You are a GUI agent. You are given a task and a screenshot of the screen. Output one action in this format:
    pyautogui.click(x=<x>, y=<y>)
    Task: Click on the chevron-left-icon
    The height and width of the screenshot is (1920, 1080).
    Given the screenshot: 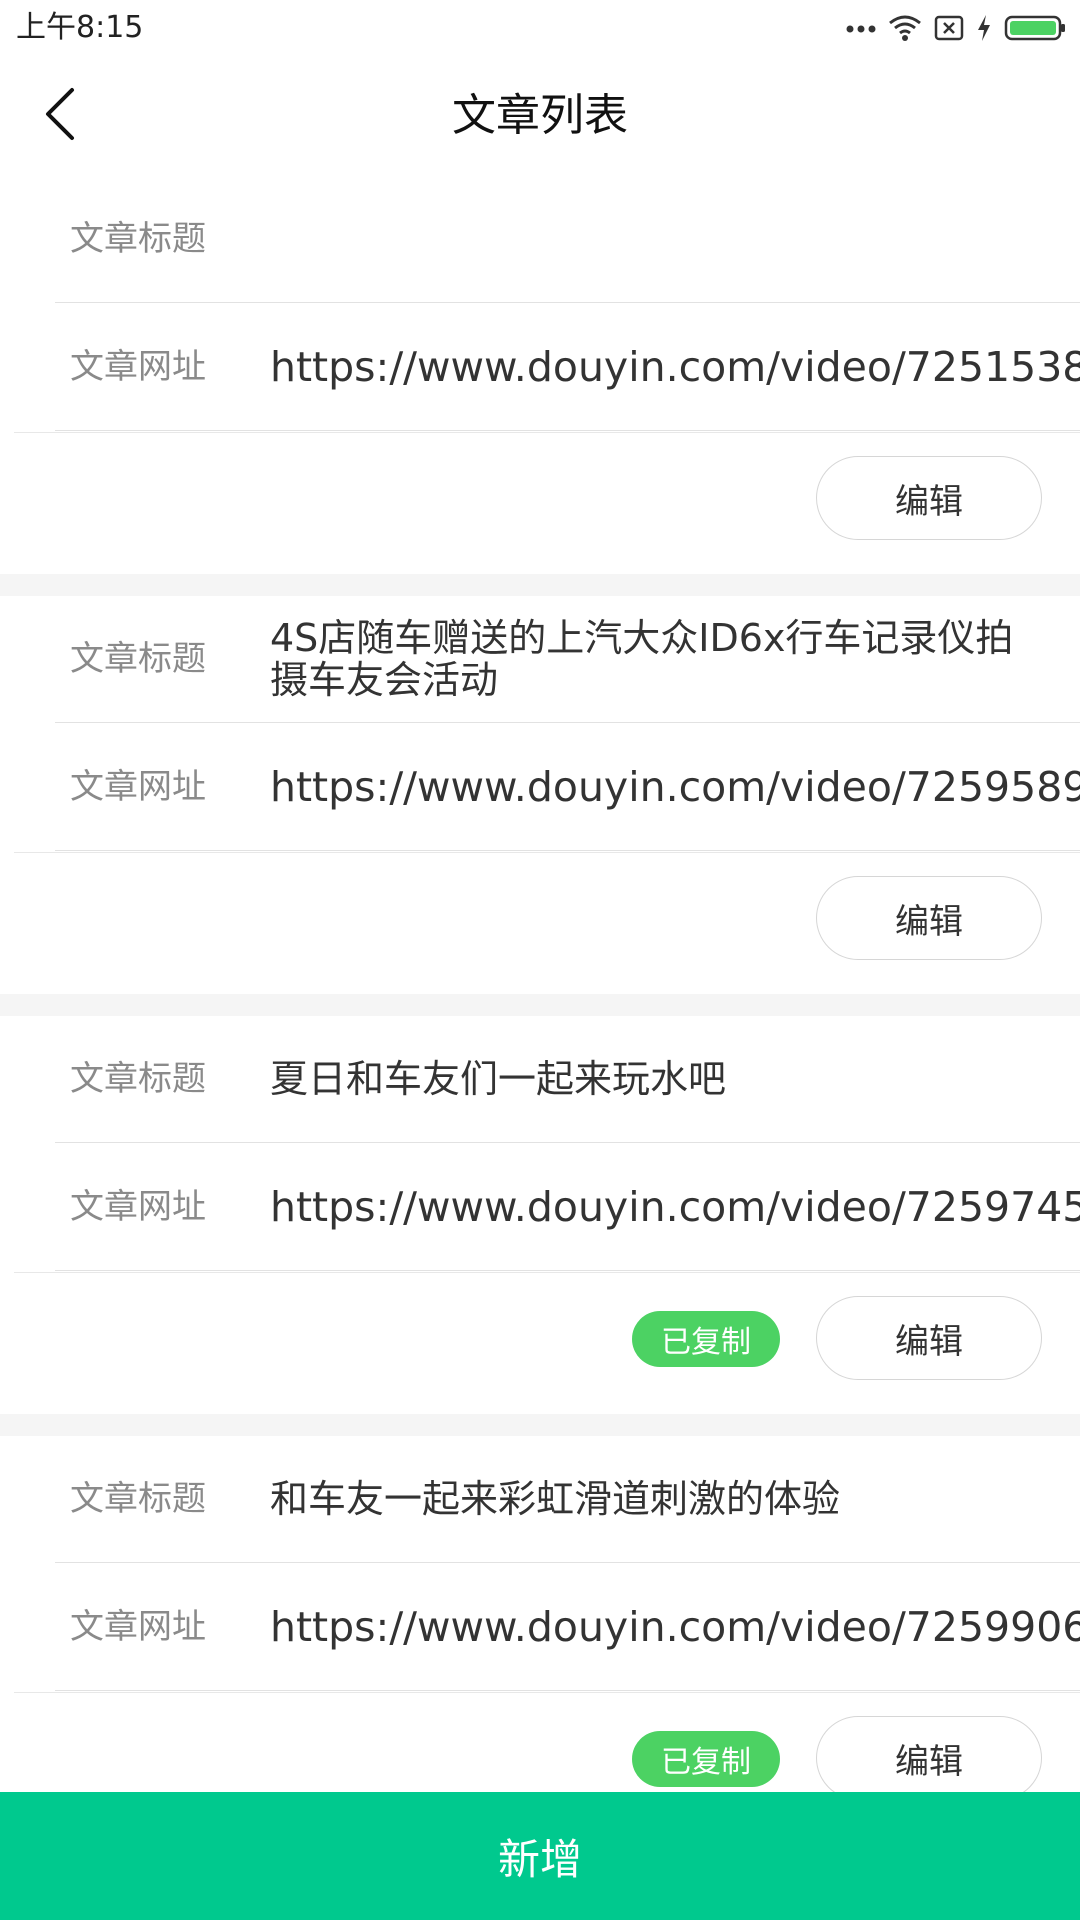 What is the action you would take?
    pyautogui.click(x=60, y=116)
    